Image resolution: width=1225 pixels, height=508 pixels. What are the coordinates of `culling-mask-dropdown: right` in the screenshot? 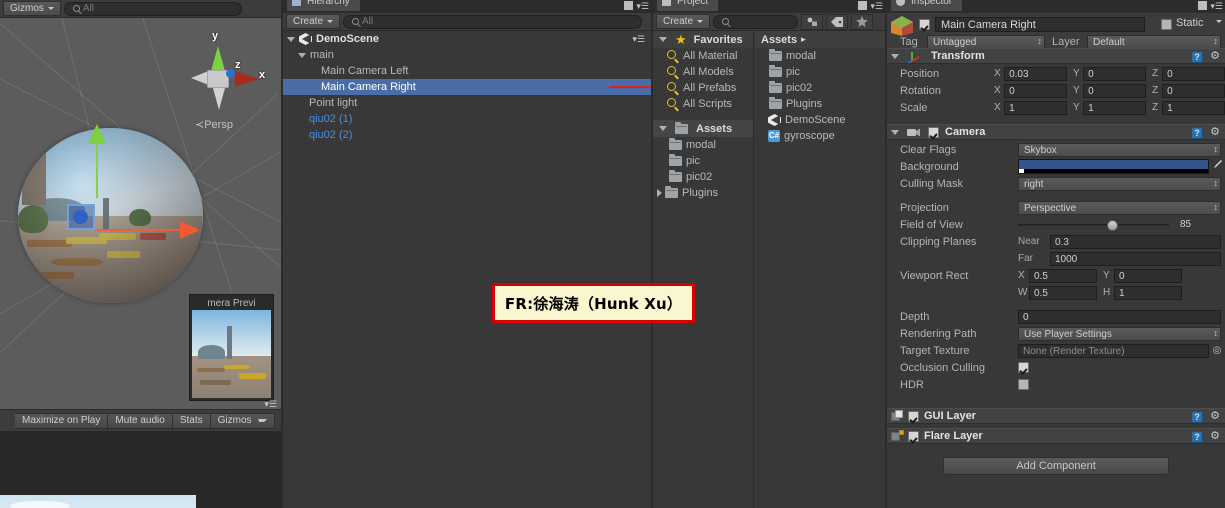 It's located at (1119, 183).